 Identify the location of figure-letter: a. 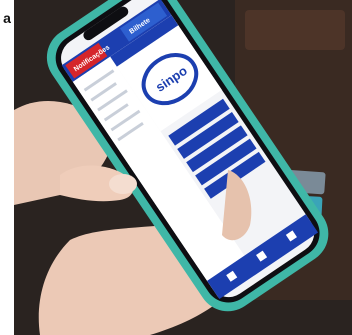
(7, 18).